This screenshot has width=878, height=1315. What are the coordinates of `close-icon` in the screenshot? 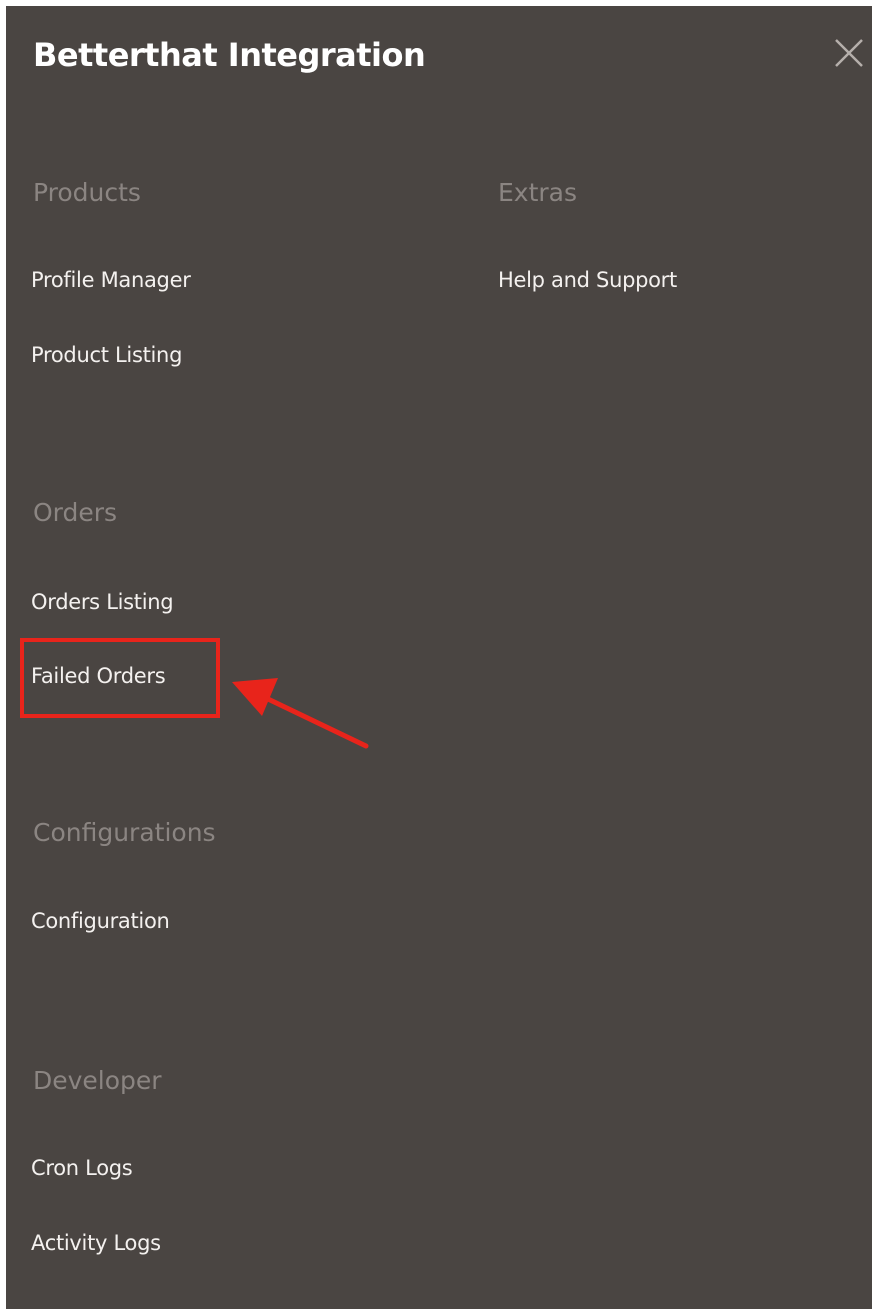 It's located at (849, 53).